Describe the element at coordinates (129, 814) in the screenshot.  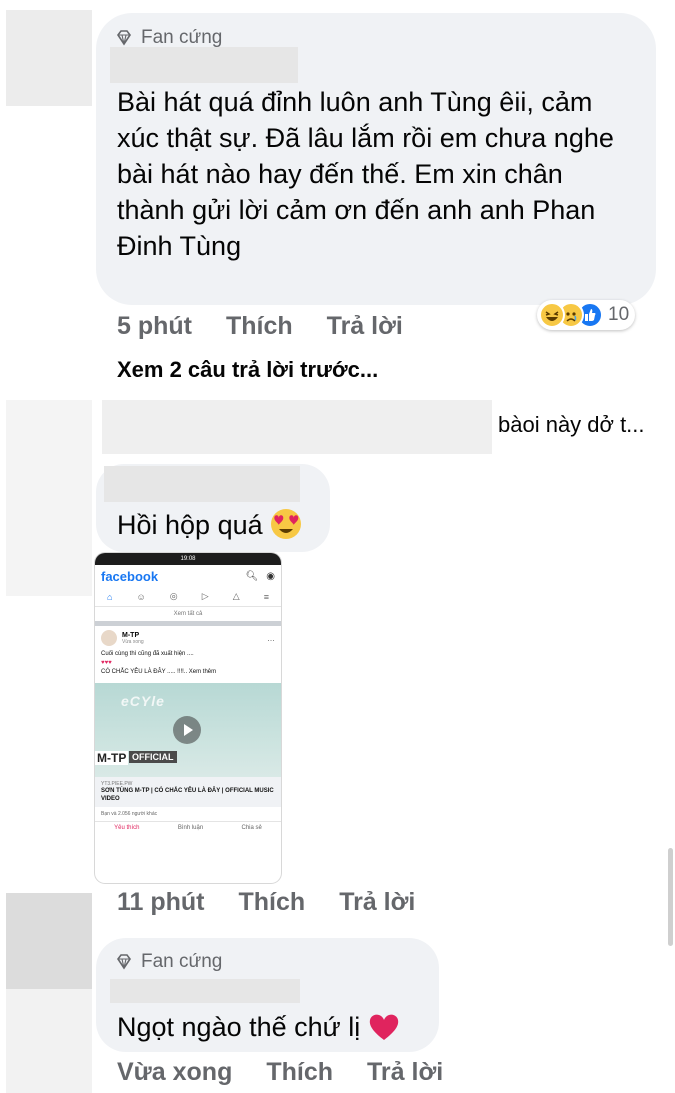
I see `post-likes: Bạn và 2.056 người khác` at that location.